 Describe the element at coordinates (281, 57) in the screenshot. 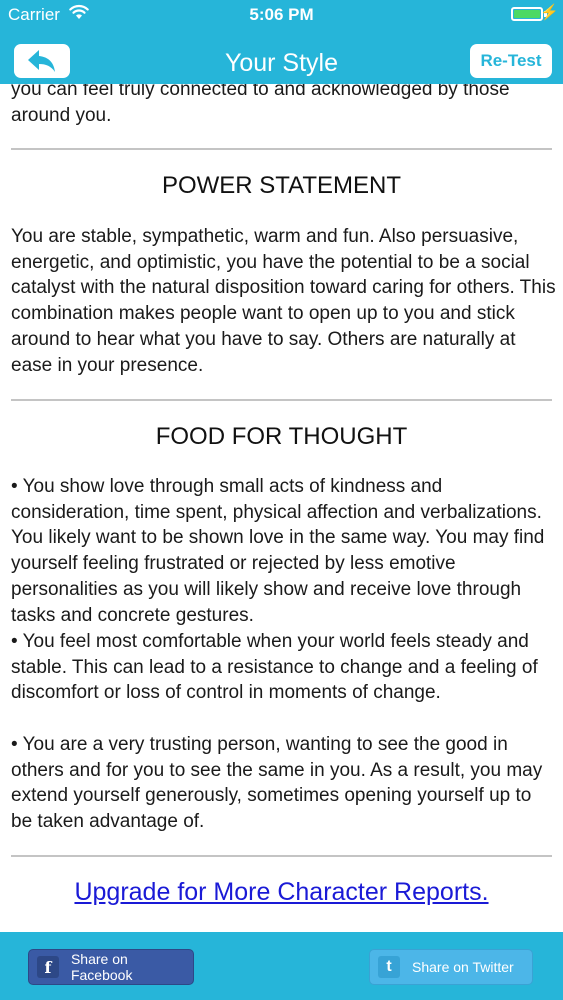

I see `navigation-bar: Your Style Re-Test` at that location.